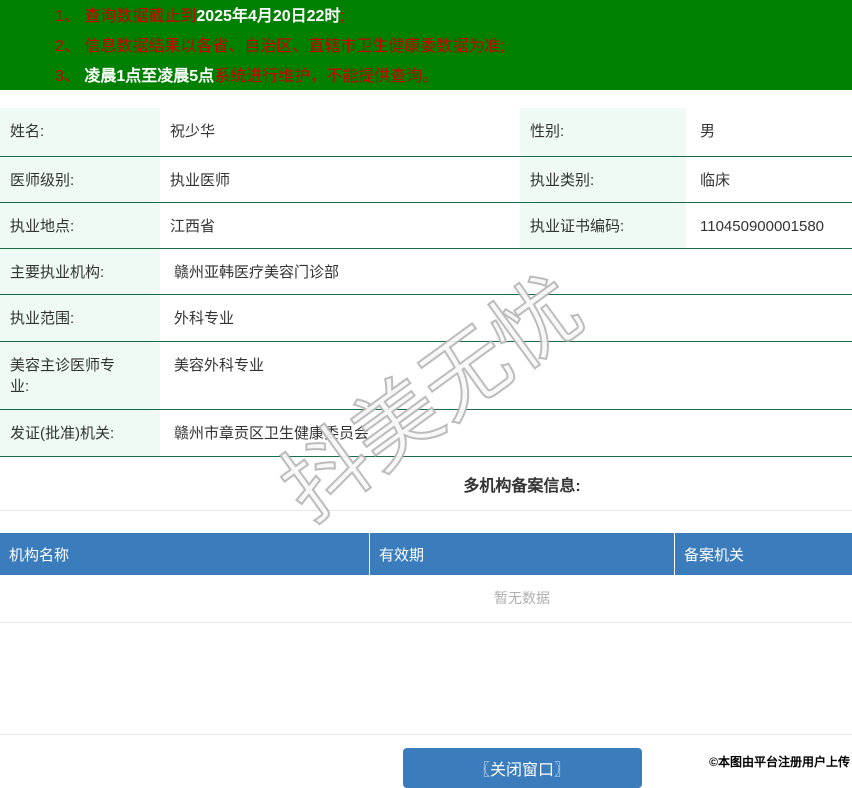  What do you see at coordinates (426, 272) in the screenshot?
I see `table-row-main-org: 主要执业机构: 赣州亚韩医疗美容门诊部` at bounding box center [426, 272].